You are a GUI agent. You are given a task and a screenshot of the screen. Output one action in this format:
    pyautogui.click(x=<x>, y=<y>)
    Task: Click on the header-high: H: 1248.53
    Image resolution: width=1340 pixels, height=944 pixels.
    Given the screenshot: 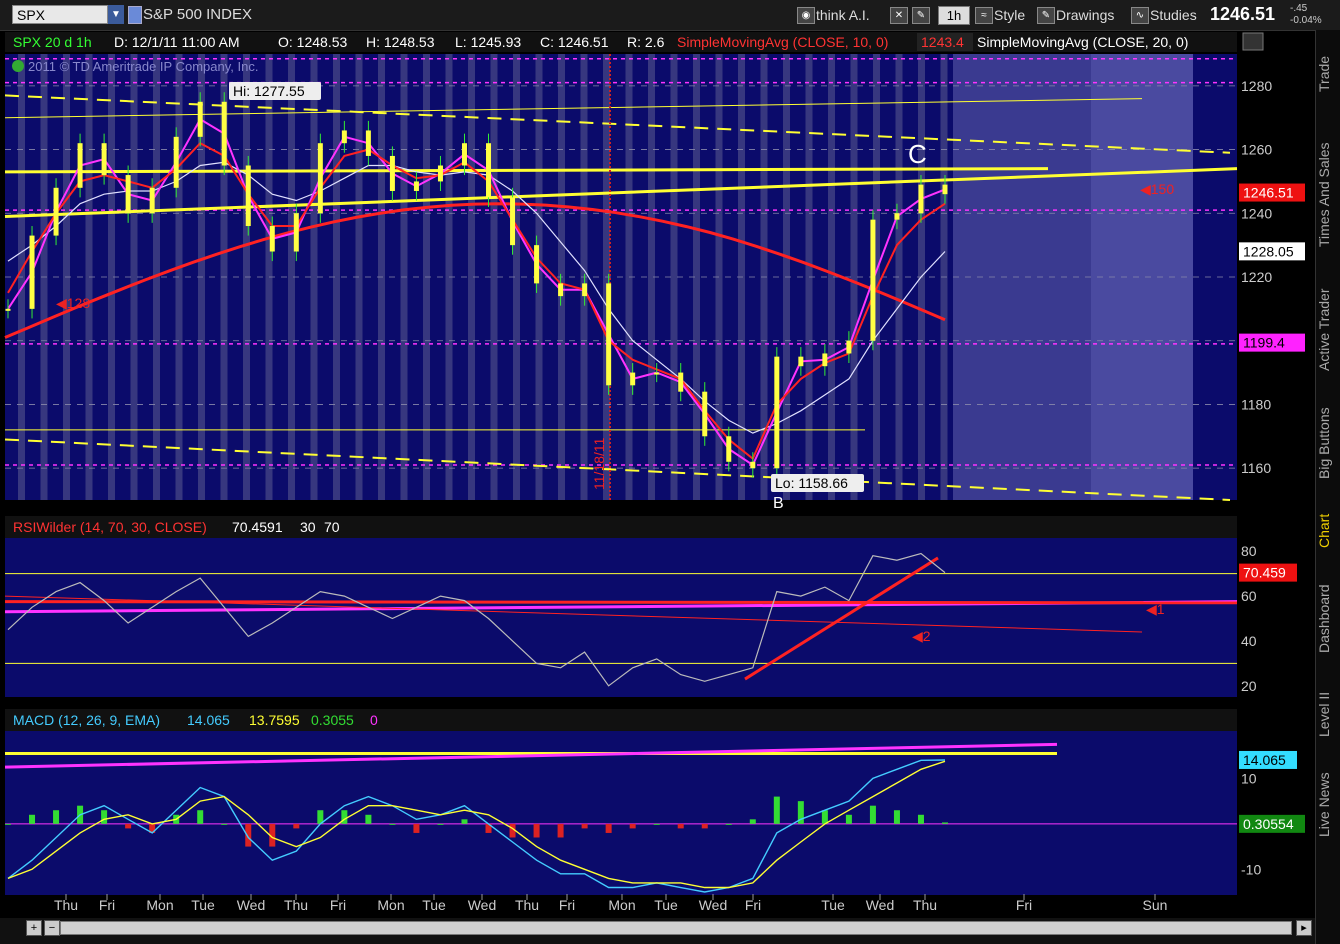 What is the action you would take?
    pyautogui.click(x=400, y=42)
    